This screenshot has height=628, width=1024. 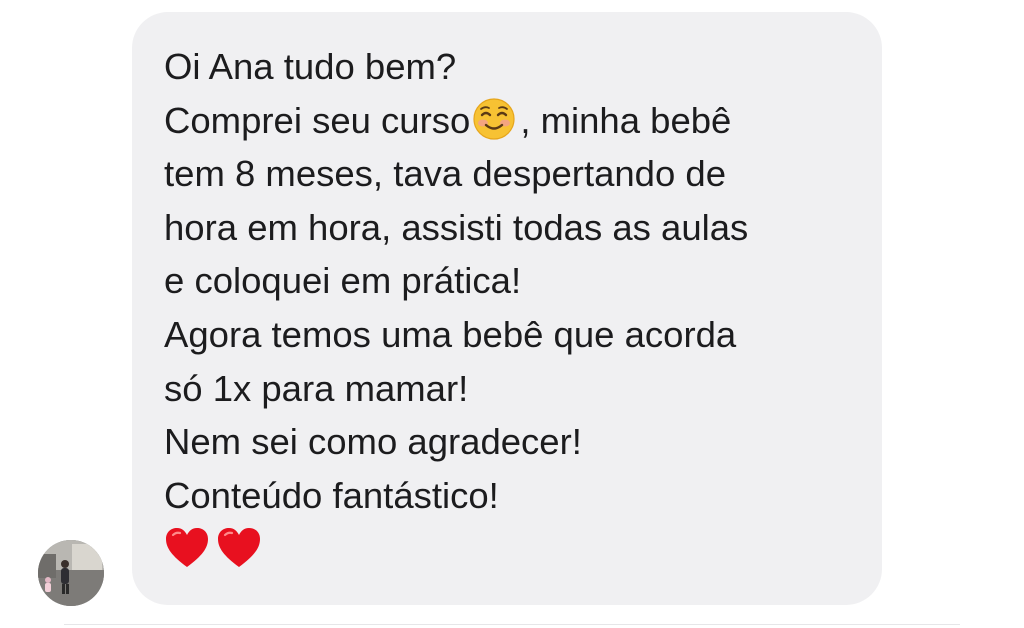 I want to click on message-text: , minha bebê, so click(x=626, y=120).